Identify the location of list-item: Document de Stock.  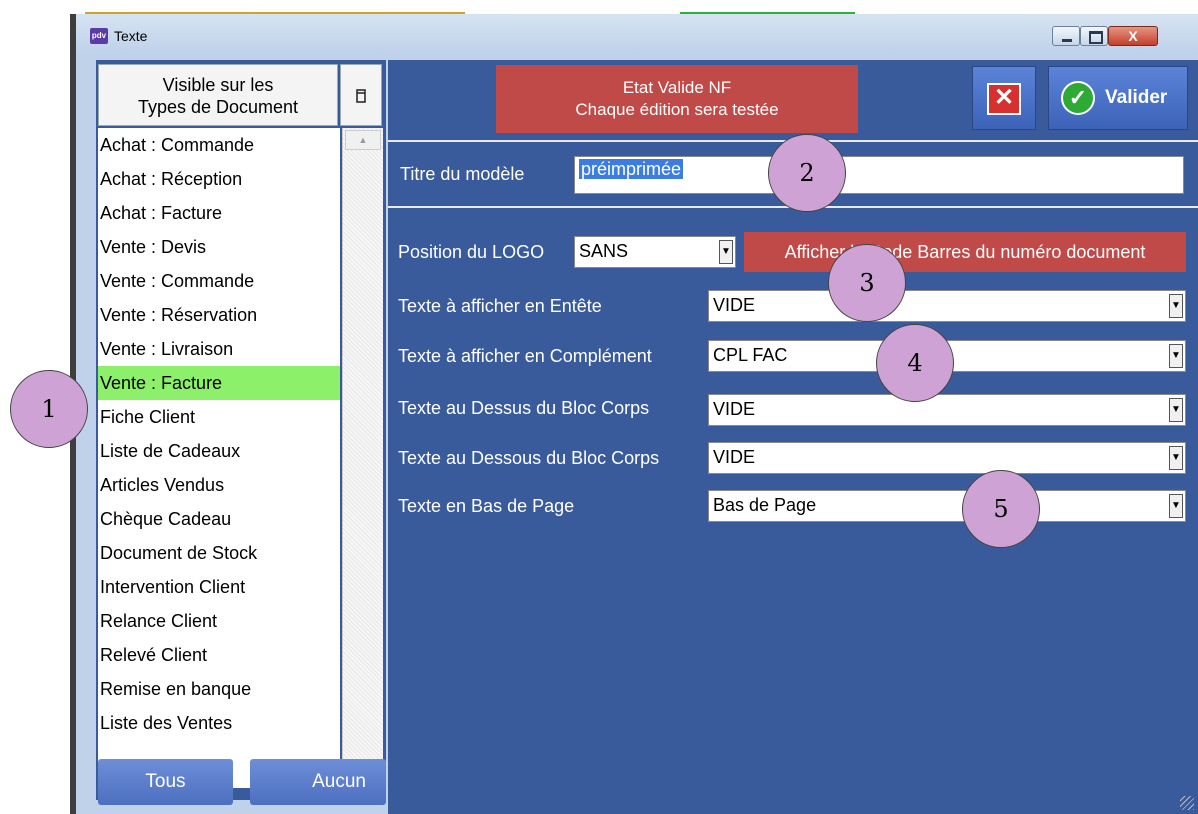
(219, 553).